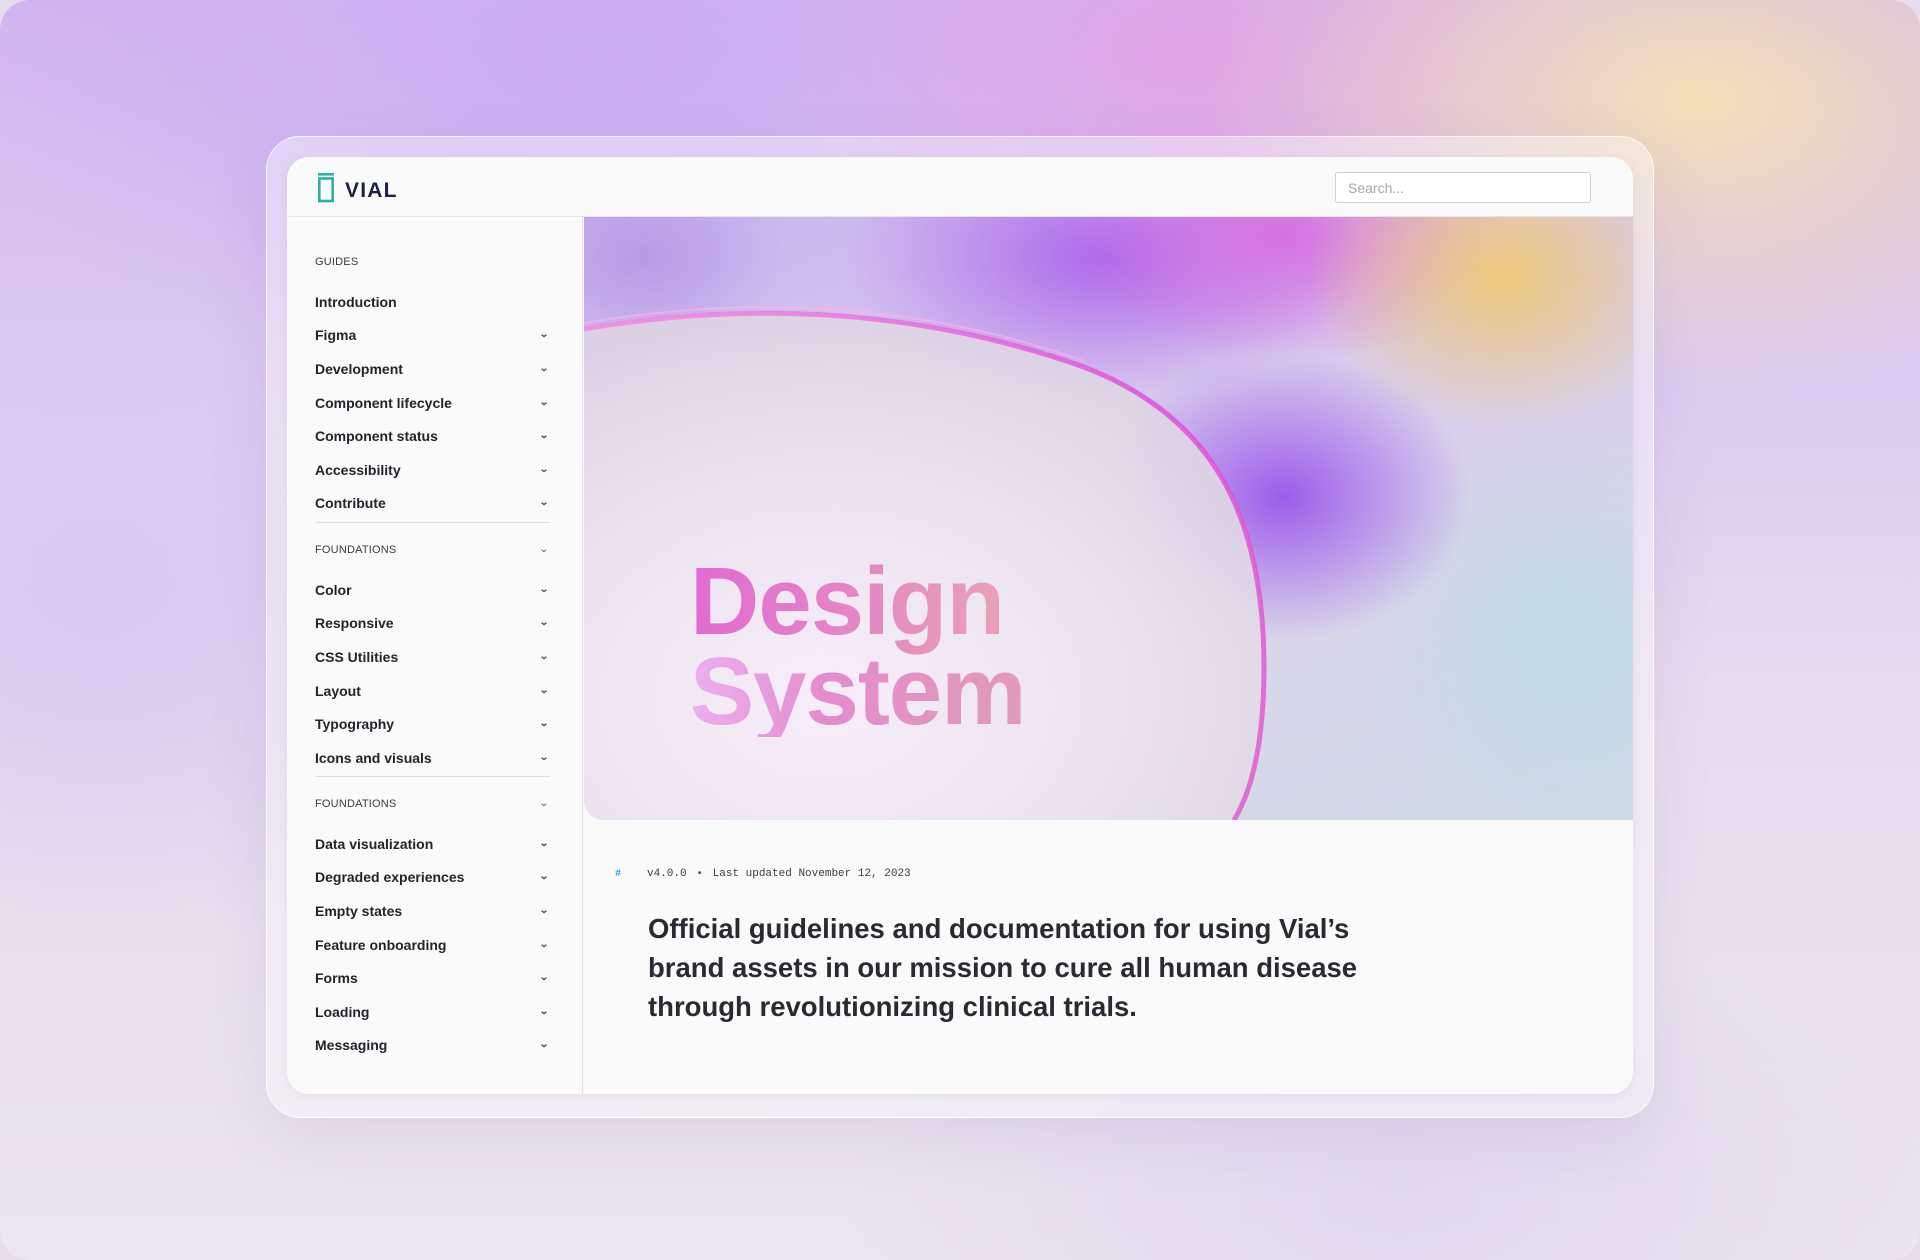 The width and height of the screenshot is (1920, 1260). Describe the element at coordinates (432, 504) in the screenshot. I see `sidebar-item-contribute: Contribute ⌄` at that location.